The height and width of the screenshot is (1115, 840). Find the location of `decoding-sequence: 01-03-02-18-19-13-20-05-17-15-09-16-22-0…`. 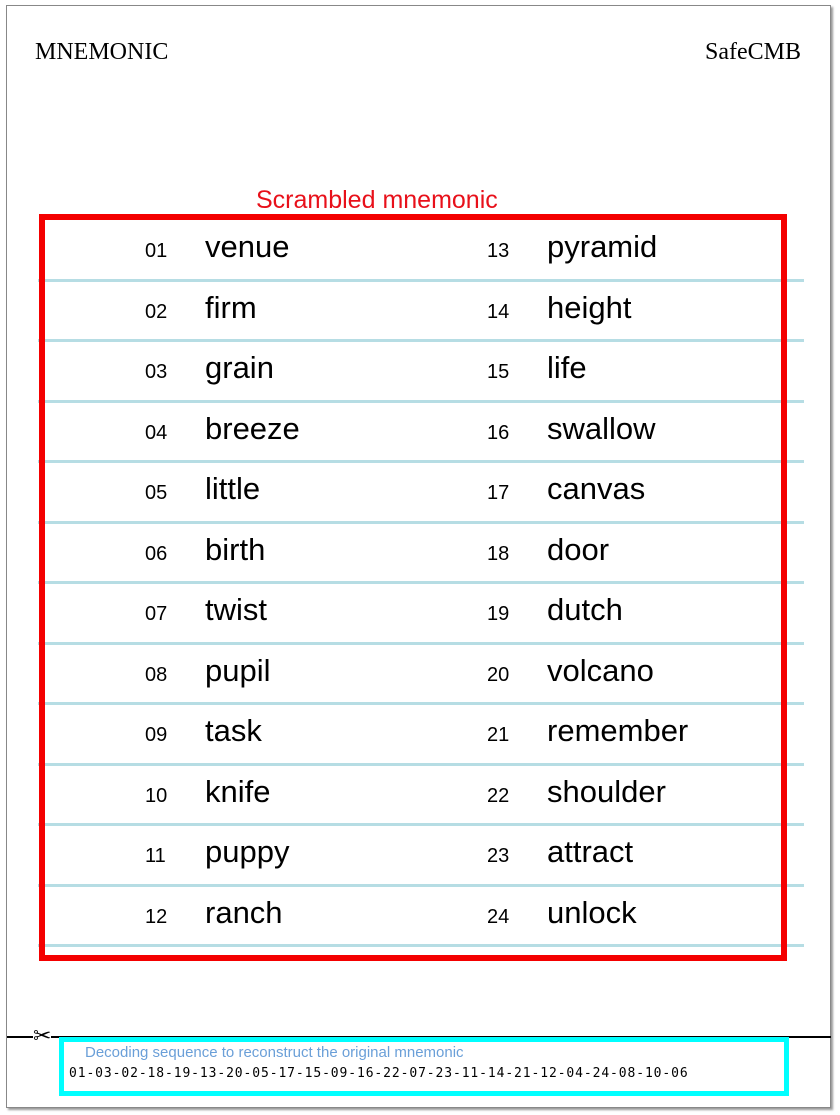

decoding-sequence: 01-03-02-18-19-13-20-05-17-15-09-16-22-0… is located at coordinates (379, 1073).